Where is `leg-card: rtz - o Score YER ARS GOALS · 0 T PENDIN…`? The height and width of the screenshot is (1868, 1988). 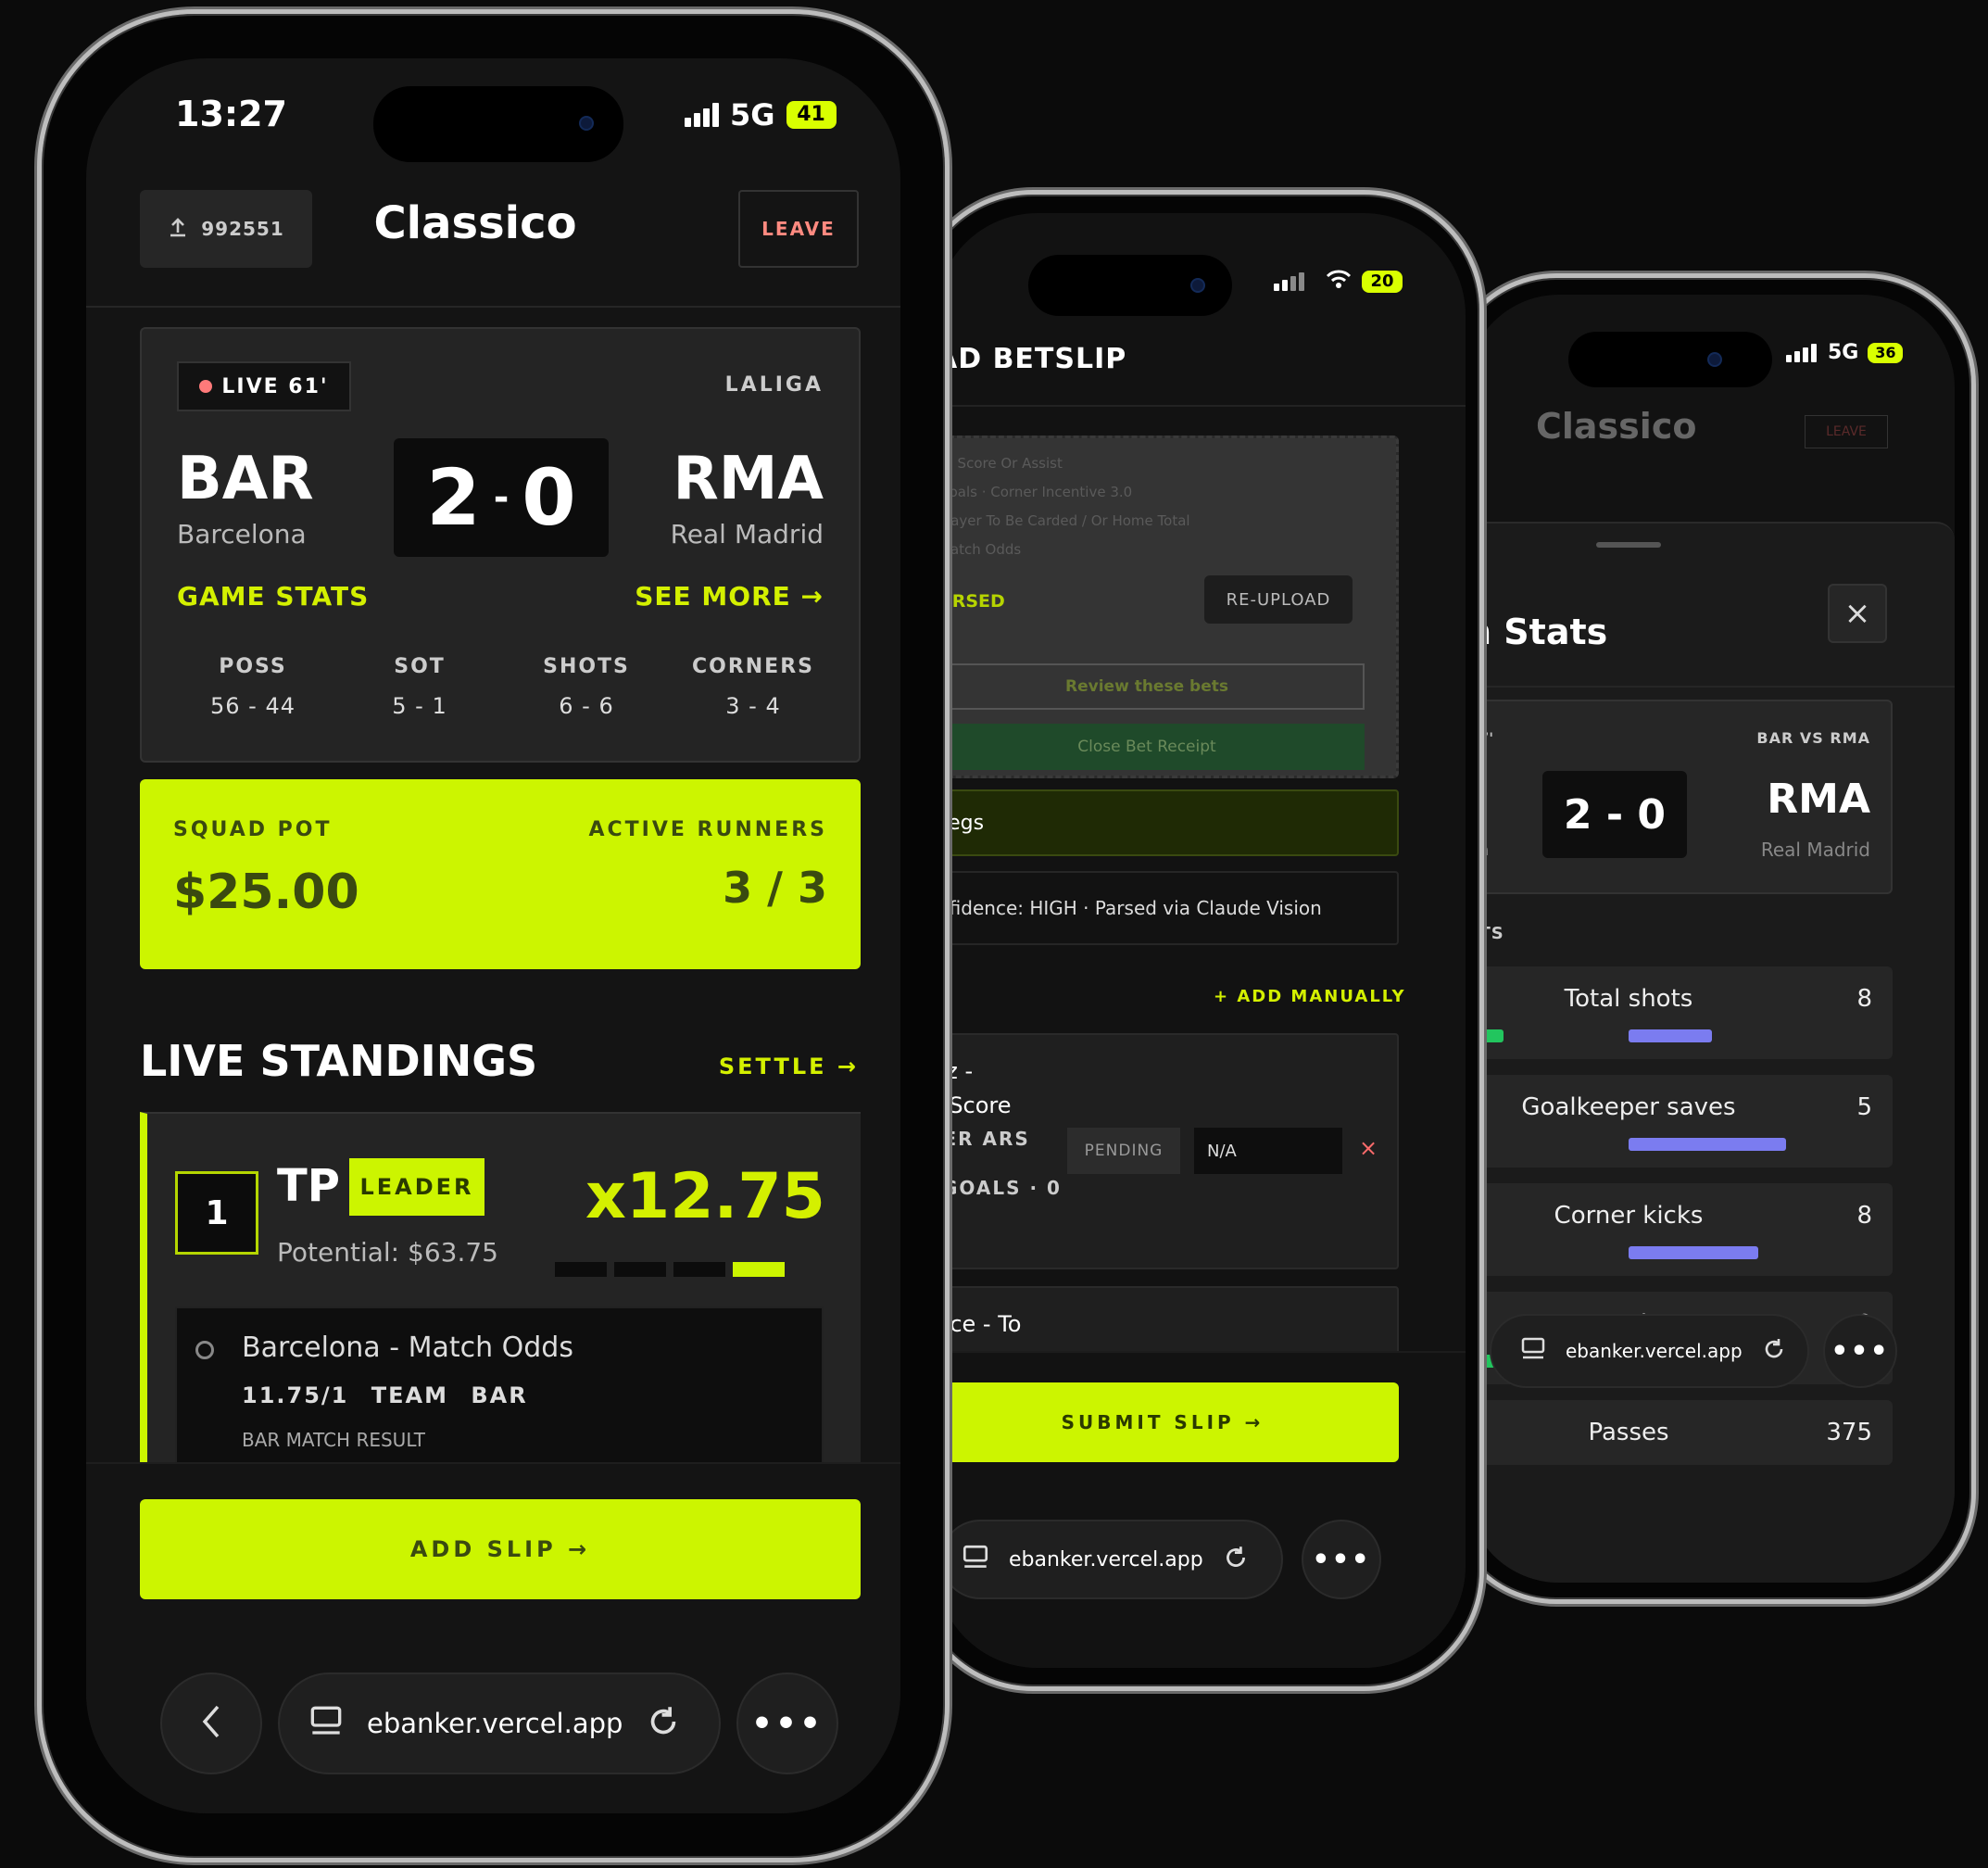
leg-card: rtz - o Score YER ARS GOALS · 0 T PENDIN… is located at coordinates (1167, 1151).